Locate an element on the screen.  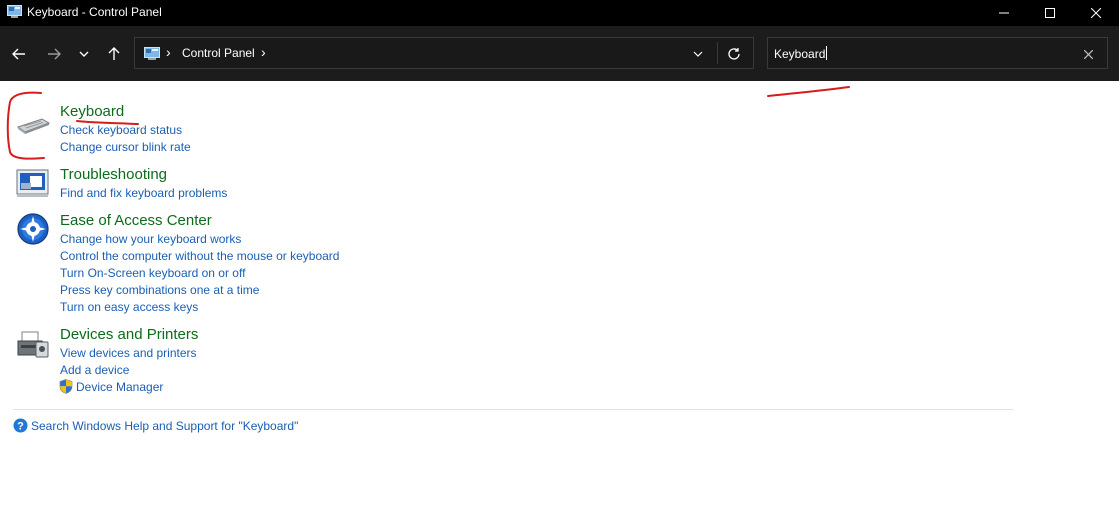
refresh-button is located at coordinates (734, 54).